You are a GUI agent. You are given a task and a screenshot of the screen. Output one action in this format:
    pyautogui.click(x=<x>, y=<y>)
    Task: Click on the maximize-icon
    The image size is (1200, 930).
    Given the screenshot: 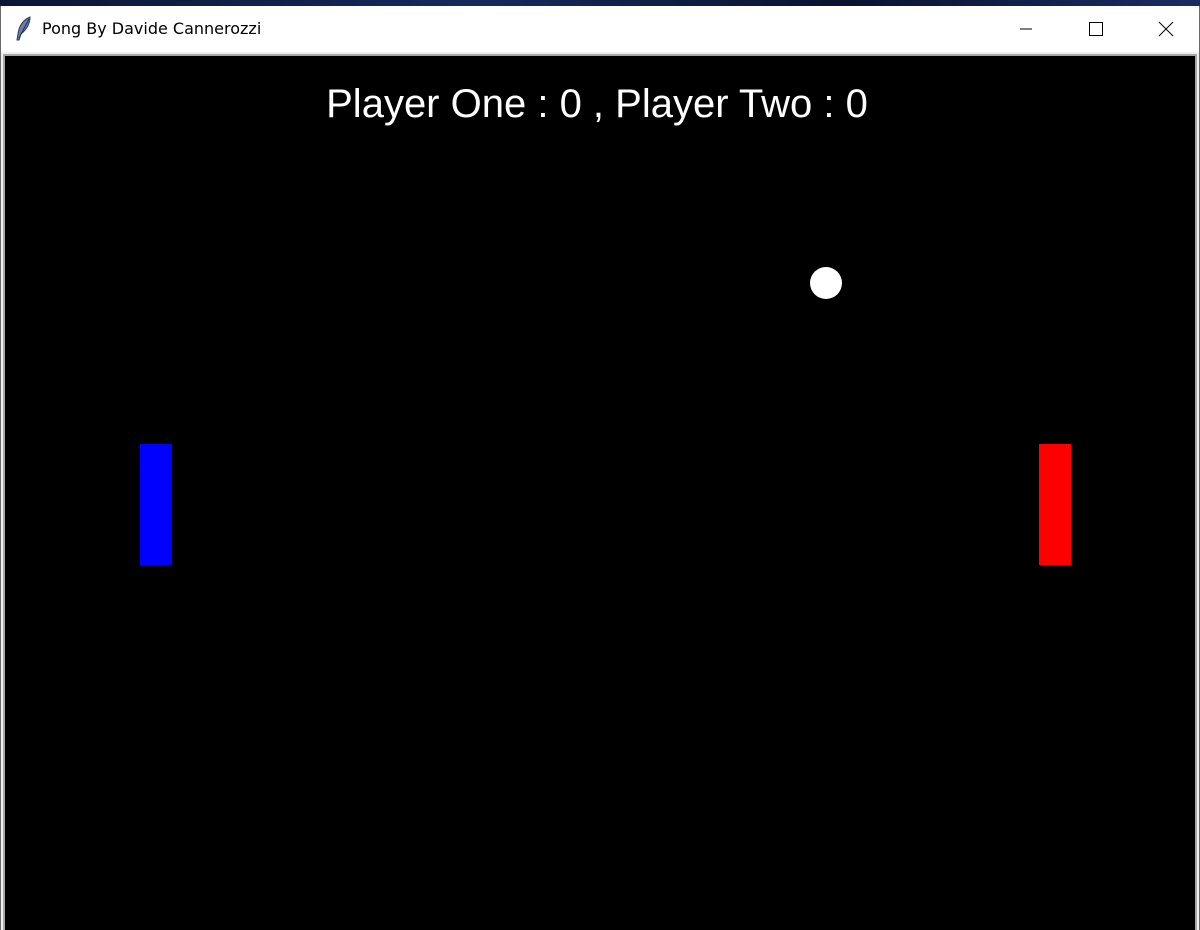 What is the action you would take?
    pyautogui.click(x=1096, y=29)
    